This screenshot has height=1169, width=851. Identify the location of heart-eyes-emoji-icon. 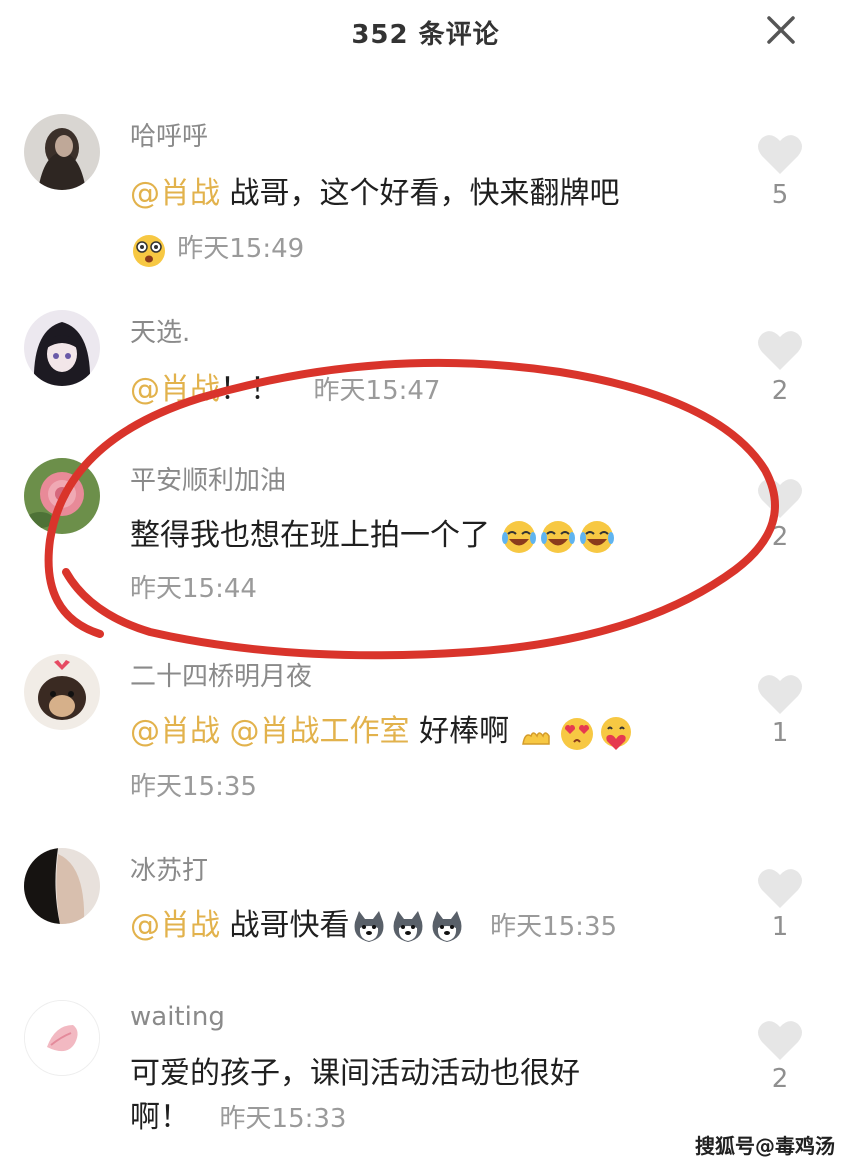
(577, 733).